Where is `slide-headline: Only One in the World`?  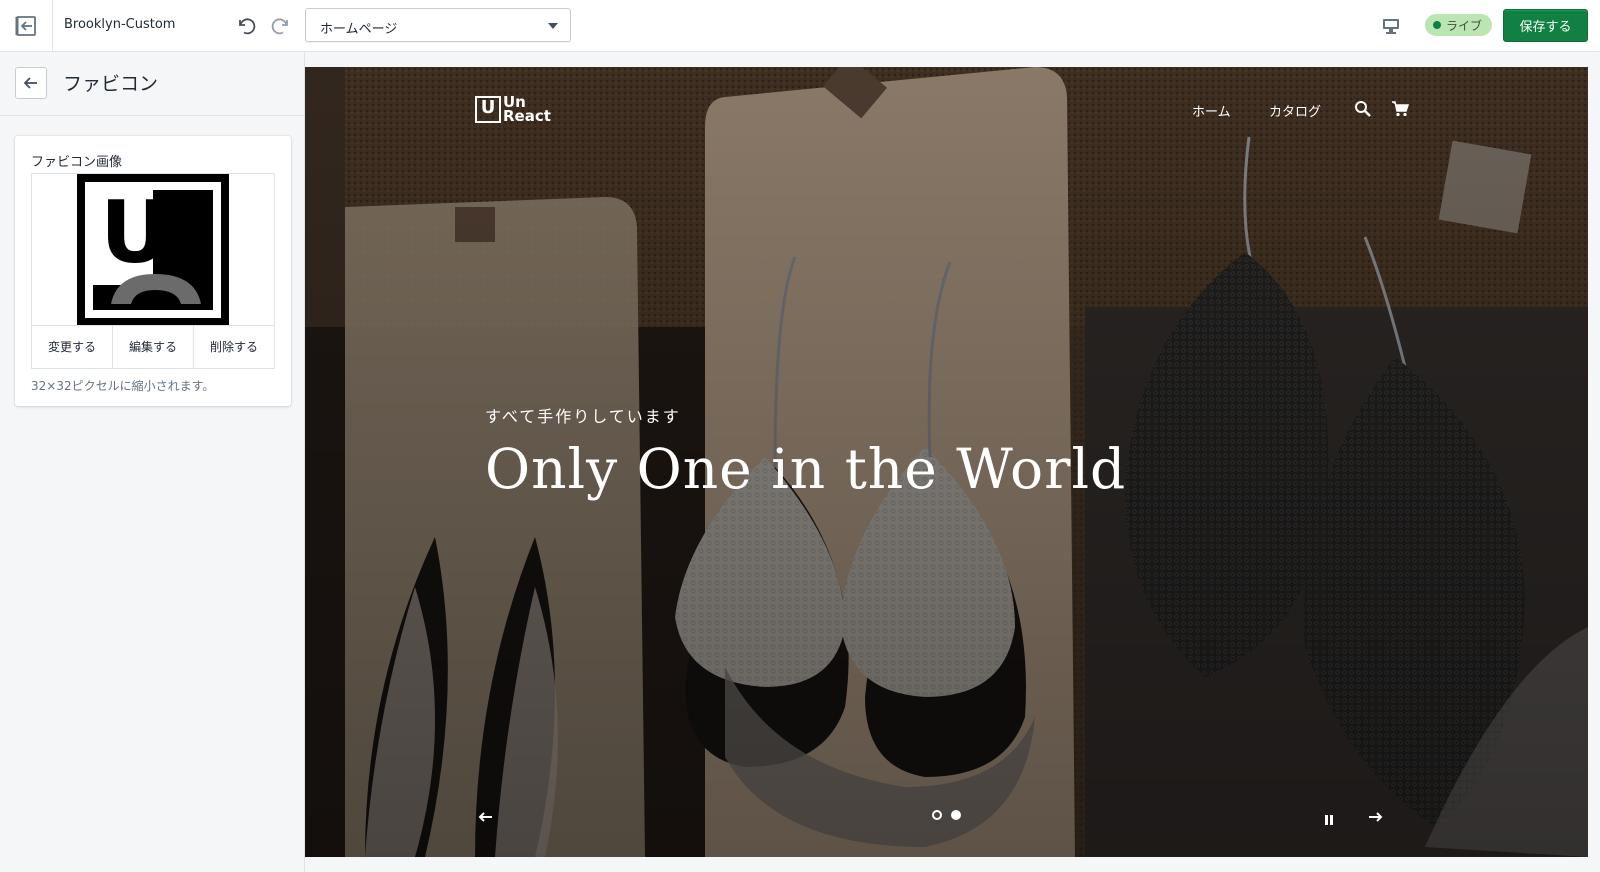 slide-headline: Only One in the World is located at coordinates (806, 469).